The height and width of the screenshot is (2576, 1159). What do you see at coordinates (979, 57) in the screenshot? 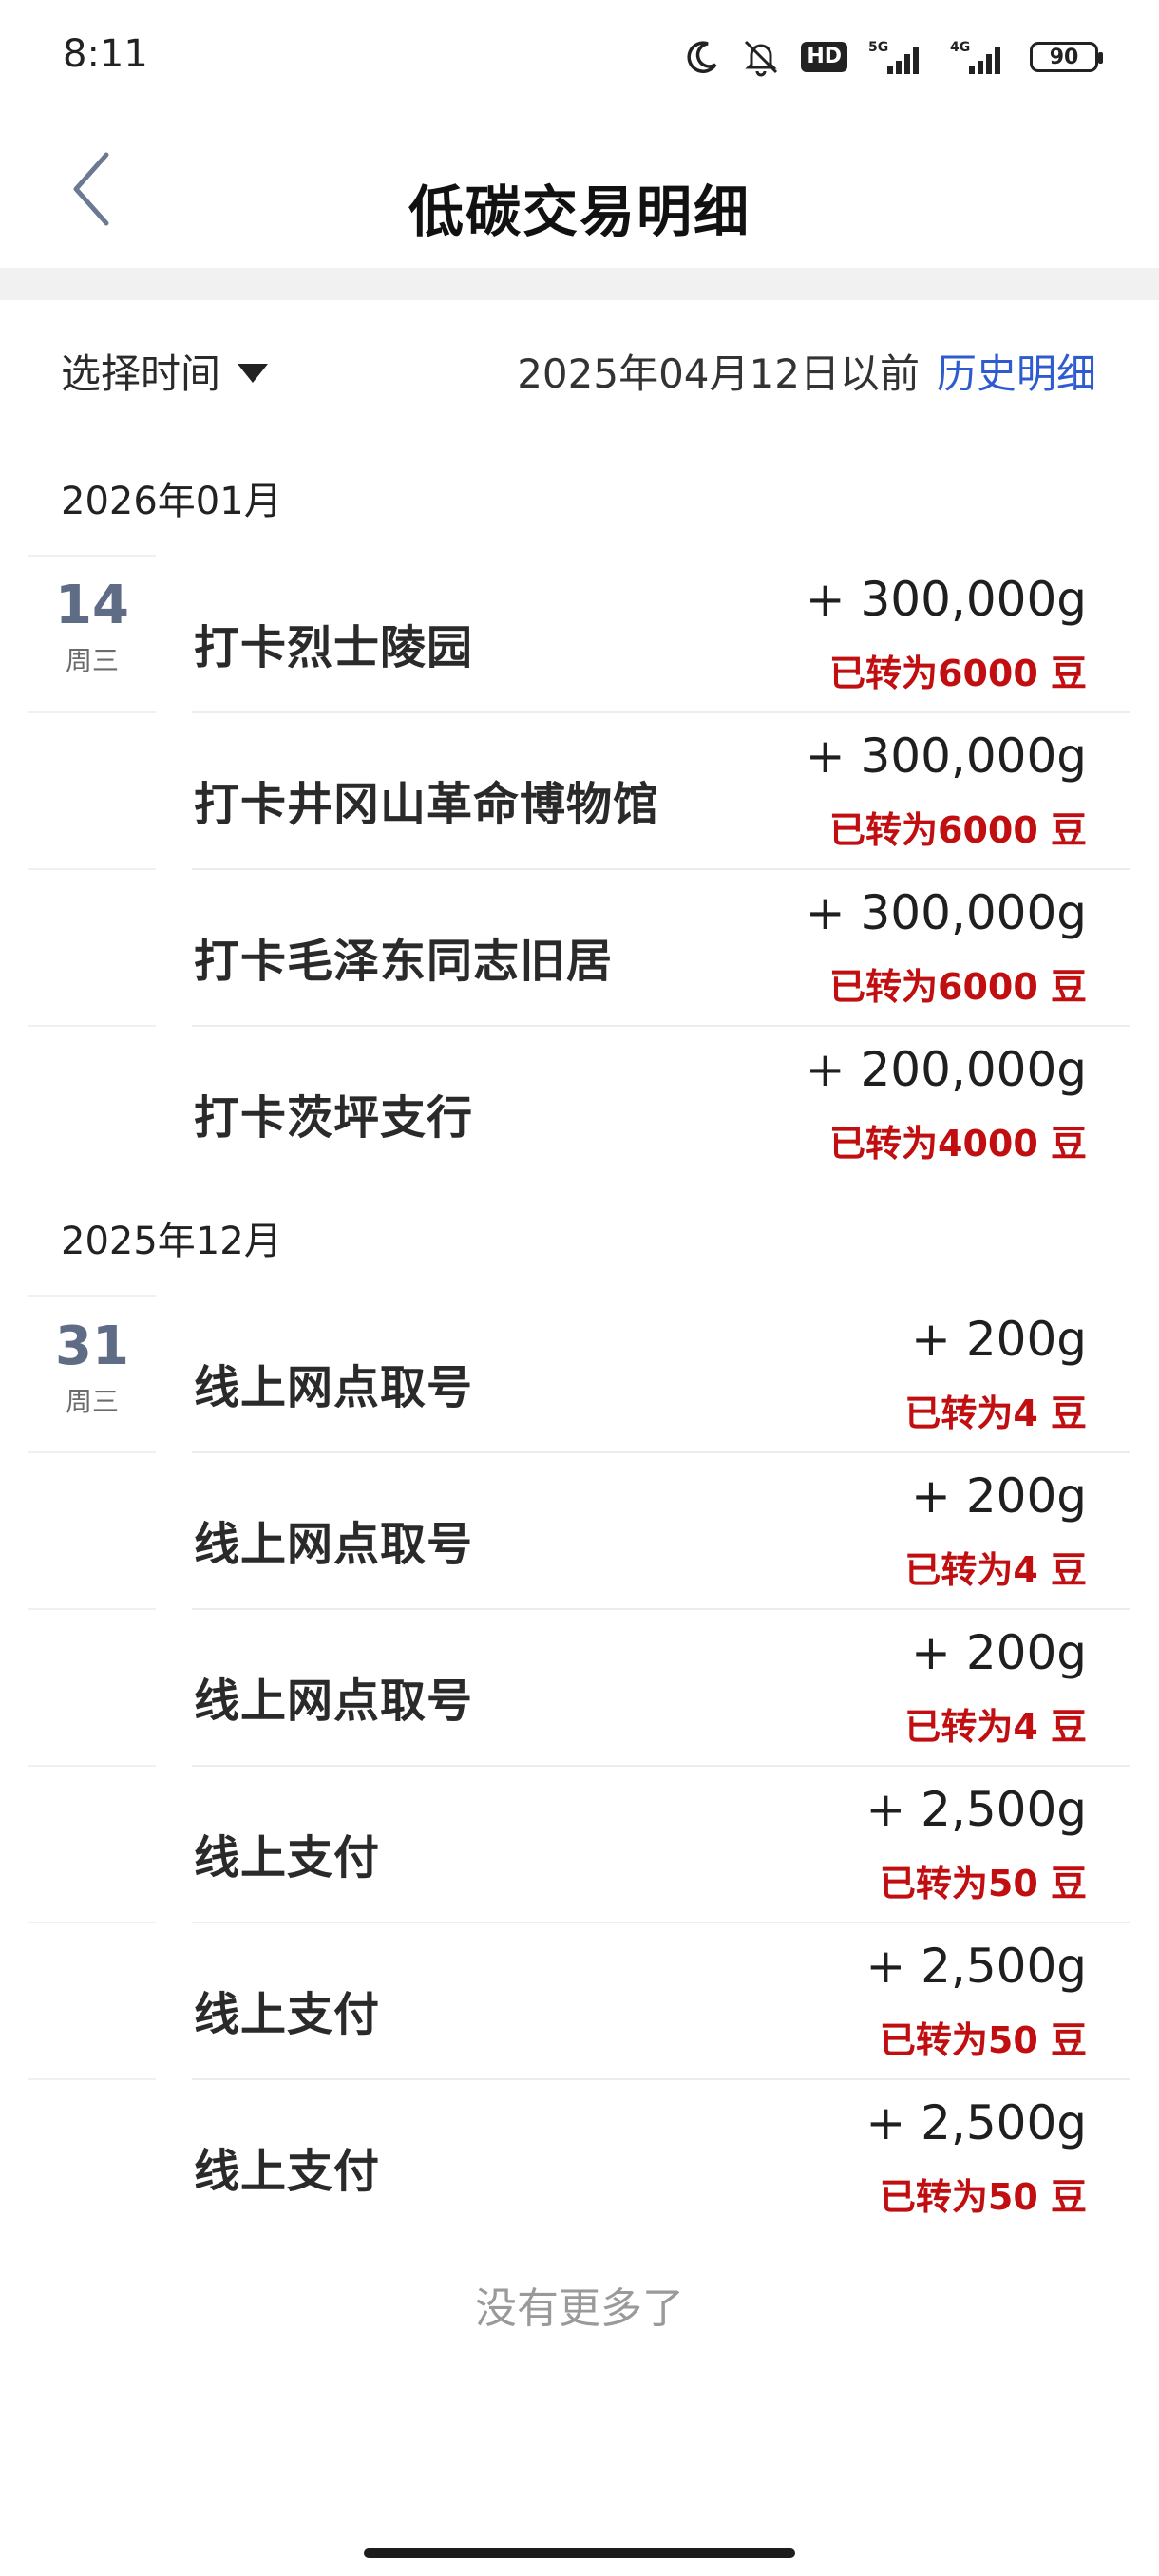
I see `signal-4g-icon: 4G` at bounding box center [979, 57].